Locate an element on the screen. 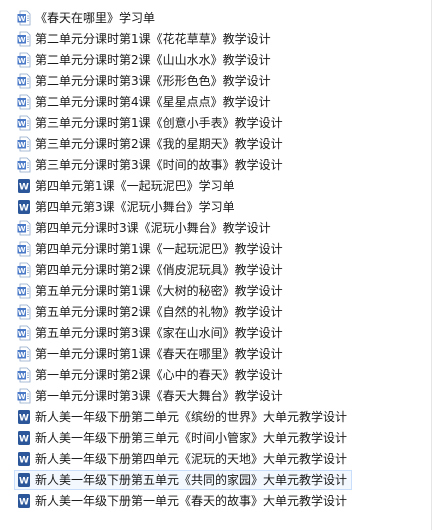  file-name-label: 新人美一年级下册第四单元《泥玩的天地》大单元教学设计 is located at coordinates (191, 459).